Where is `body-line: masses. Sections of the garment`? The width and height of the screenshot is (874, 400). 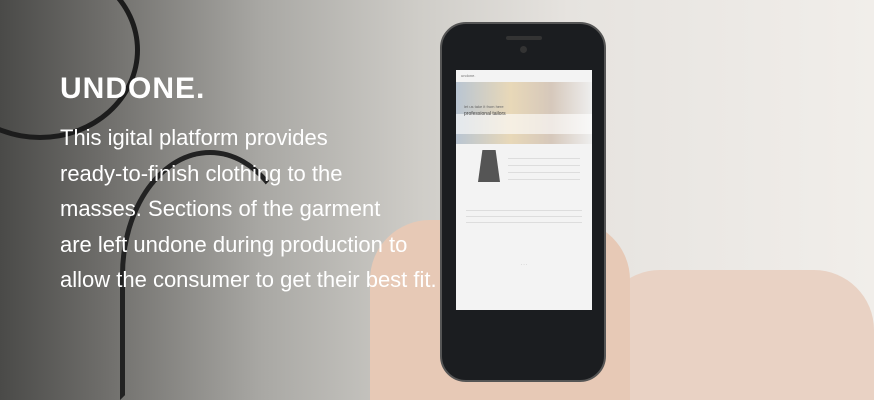
body-line: masses. Sections of the garment is located at coordinates (220, 208).